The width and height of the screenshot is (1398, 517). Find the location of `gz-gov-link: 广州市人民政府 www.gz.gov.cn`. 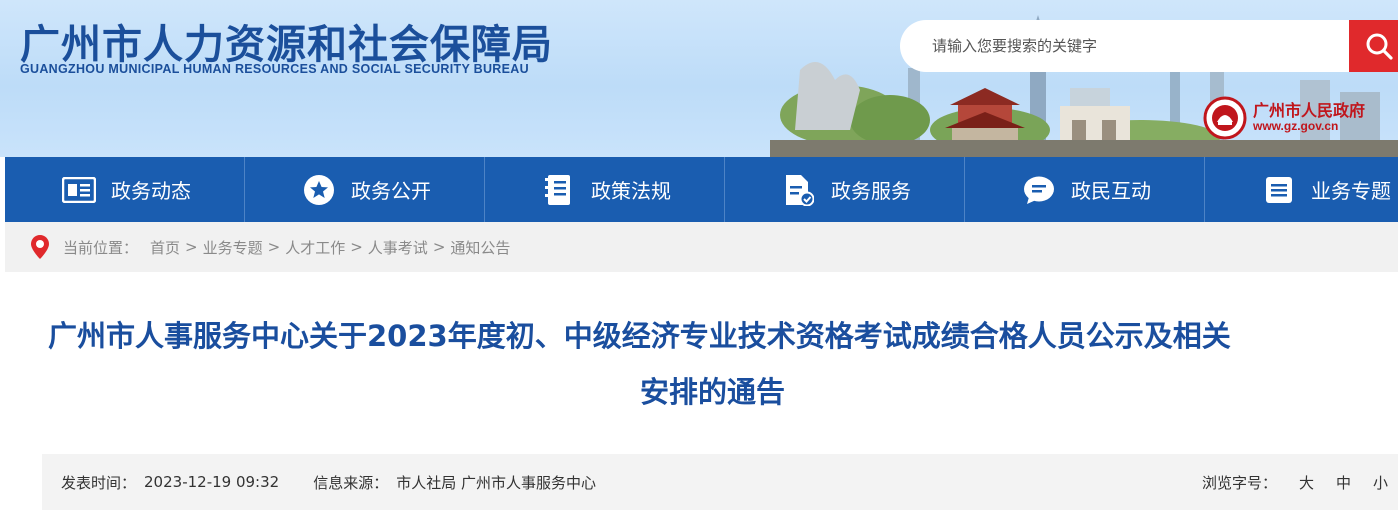

gz-gov-link: 广州市人民政府 www.gz.gov.cn is located at coordinates (1284, 118).